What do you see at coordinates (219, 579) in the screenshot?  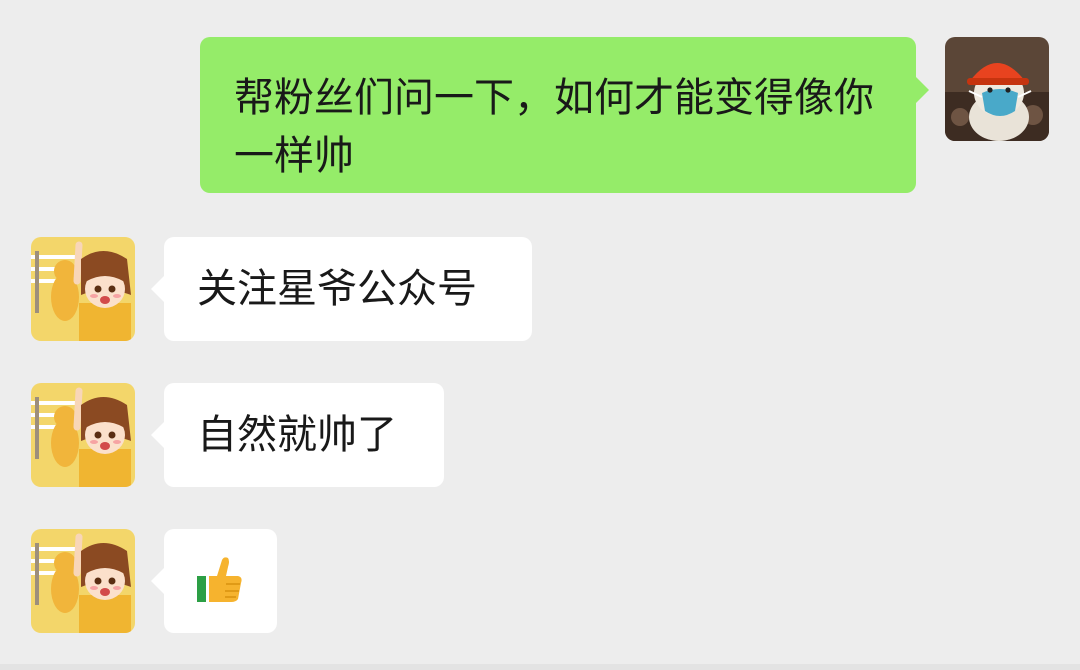 I see `thumbs-up-icon` at bounding box center [219, 579].